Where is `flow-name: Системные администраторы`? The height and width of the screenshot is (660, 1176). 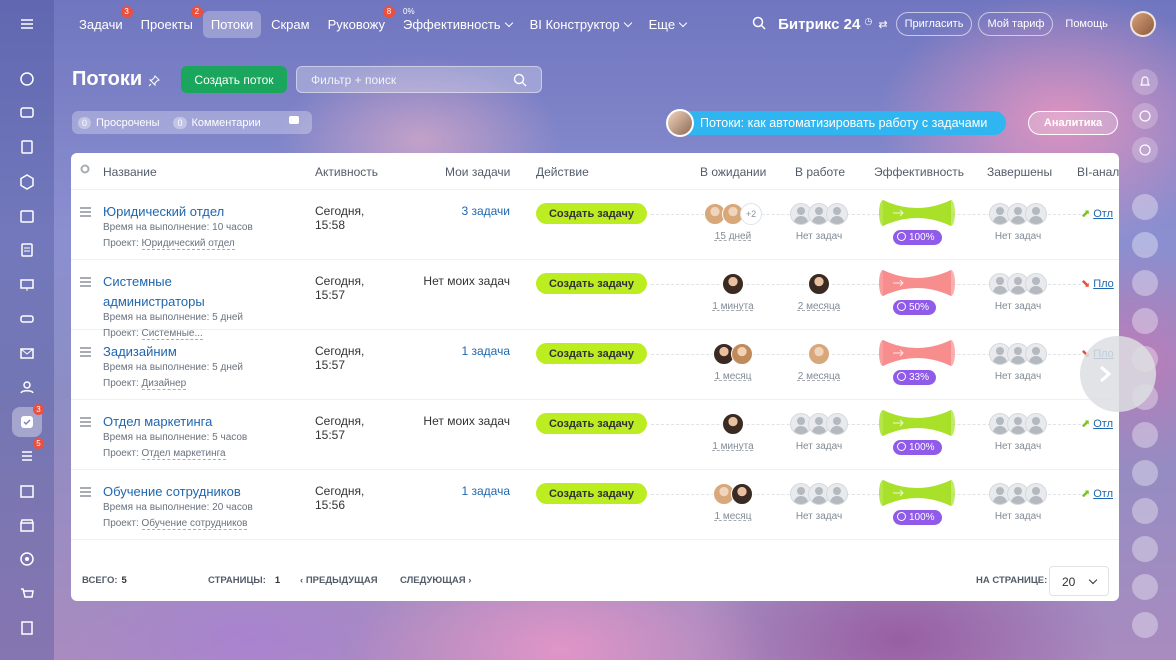 flow-name: Системные администраторы is located at coordinates (188, 292).